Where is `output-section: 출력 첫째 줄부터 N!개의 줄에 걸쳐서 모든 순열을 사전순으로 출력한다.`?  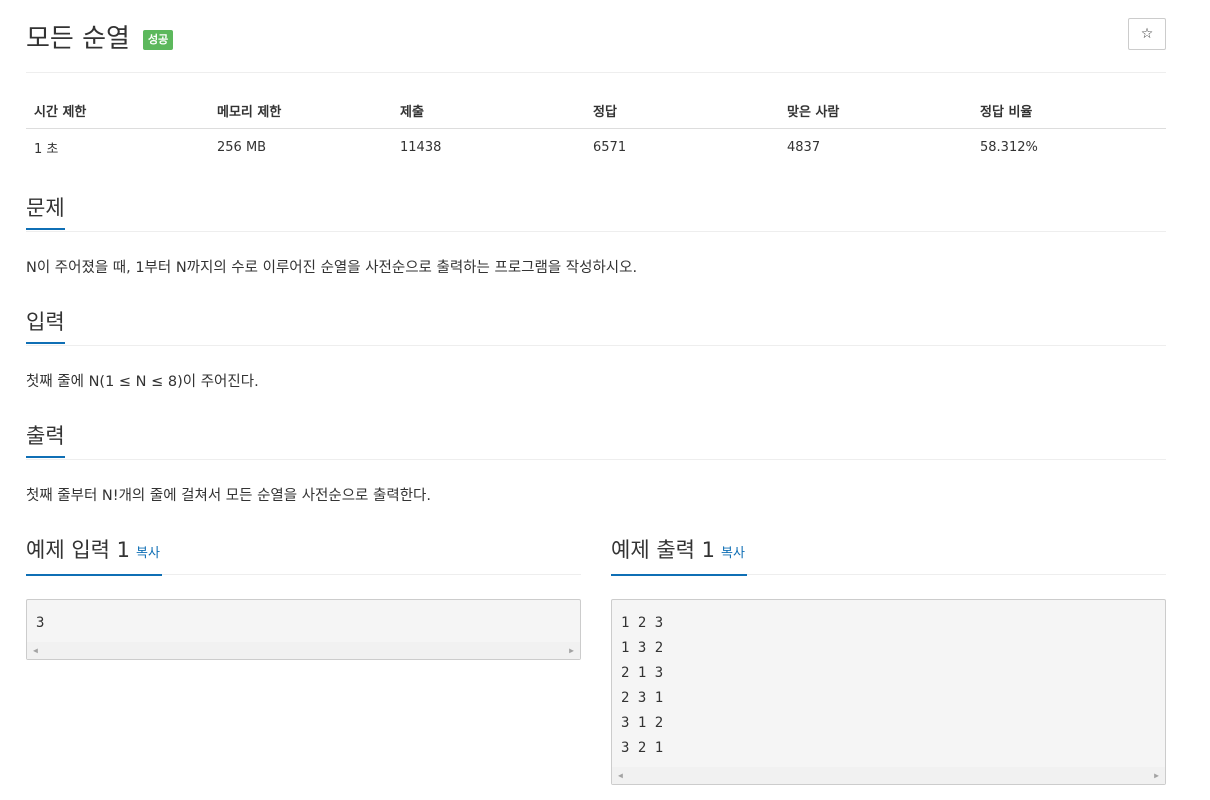
output-section: 출력 첫째 줄부터 N!개의 줄에 걸쳐서 모든 순열을 사전순으로 출력한다. is located at coordinates (596, 463).